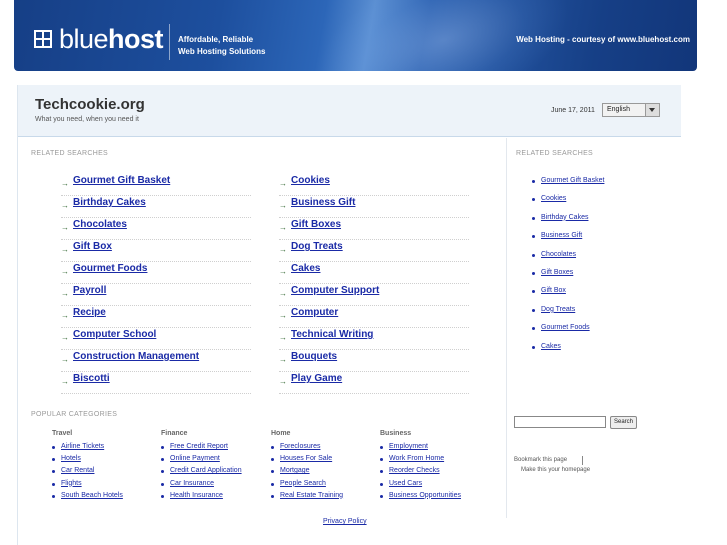 The image size is (727, 545). What do you see at coordinates (77, 470) in the screenshot?
I see `category-link: Car Rental` at bounding box center [77, 470].